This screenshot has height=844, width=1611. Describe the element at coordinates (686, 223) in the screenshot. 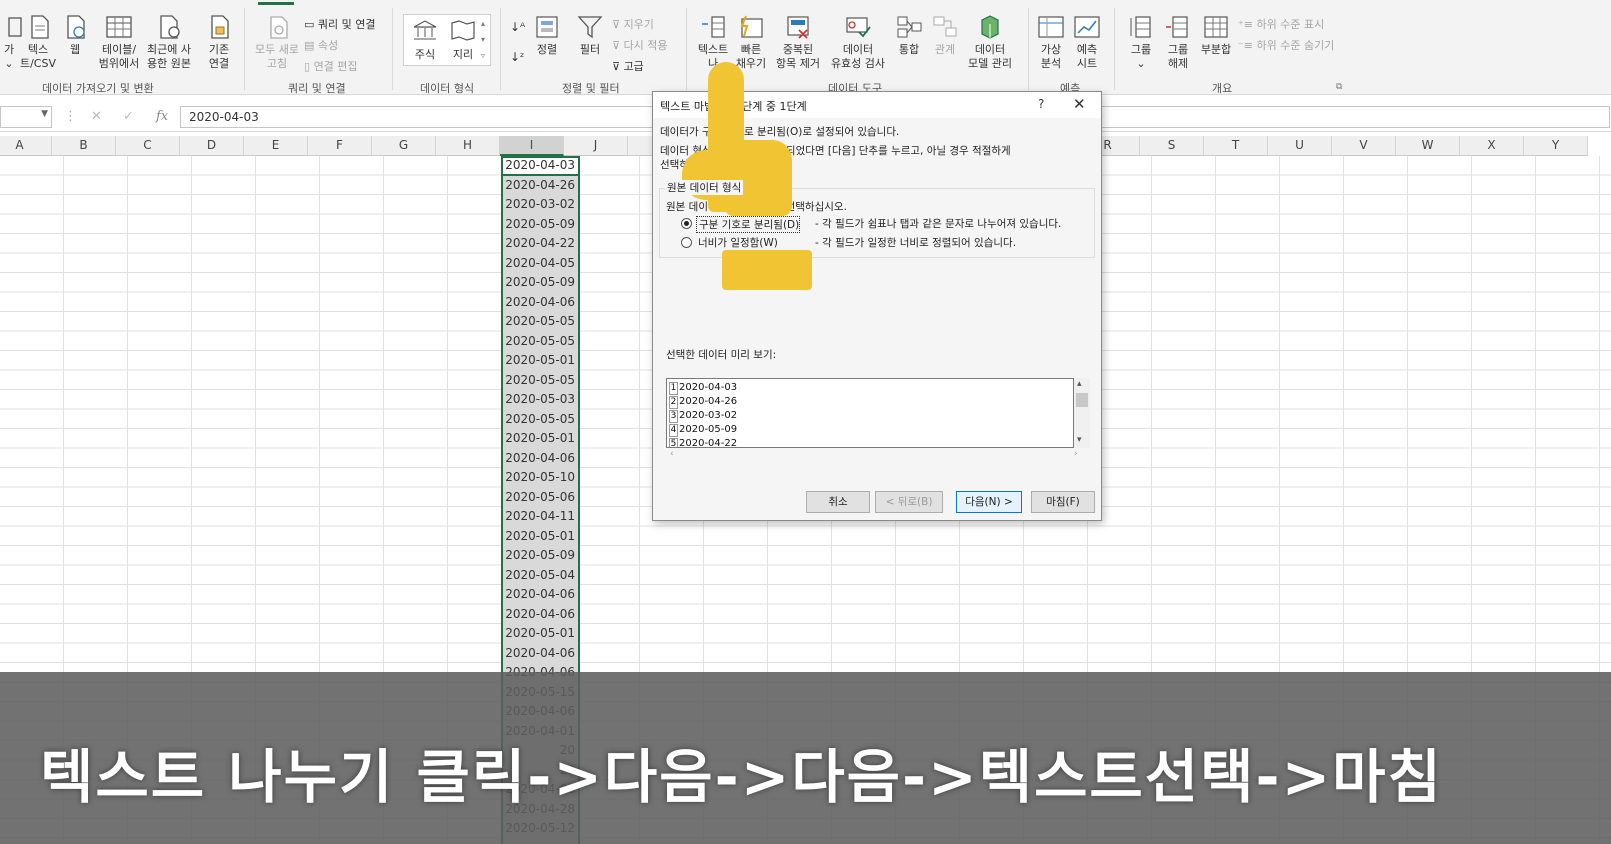

I see `delimited-radio` at that location.